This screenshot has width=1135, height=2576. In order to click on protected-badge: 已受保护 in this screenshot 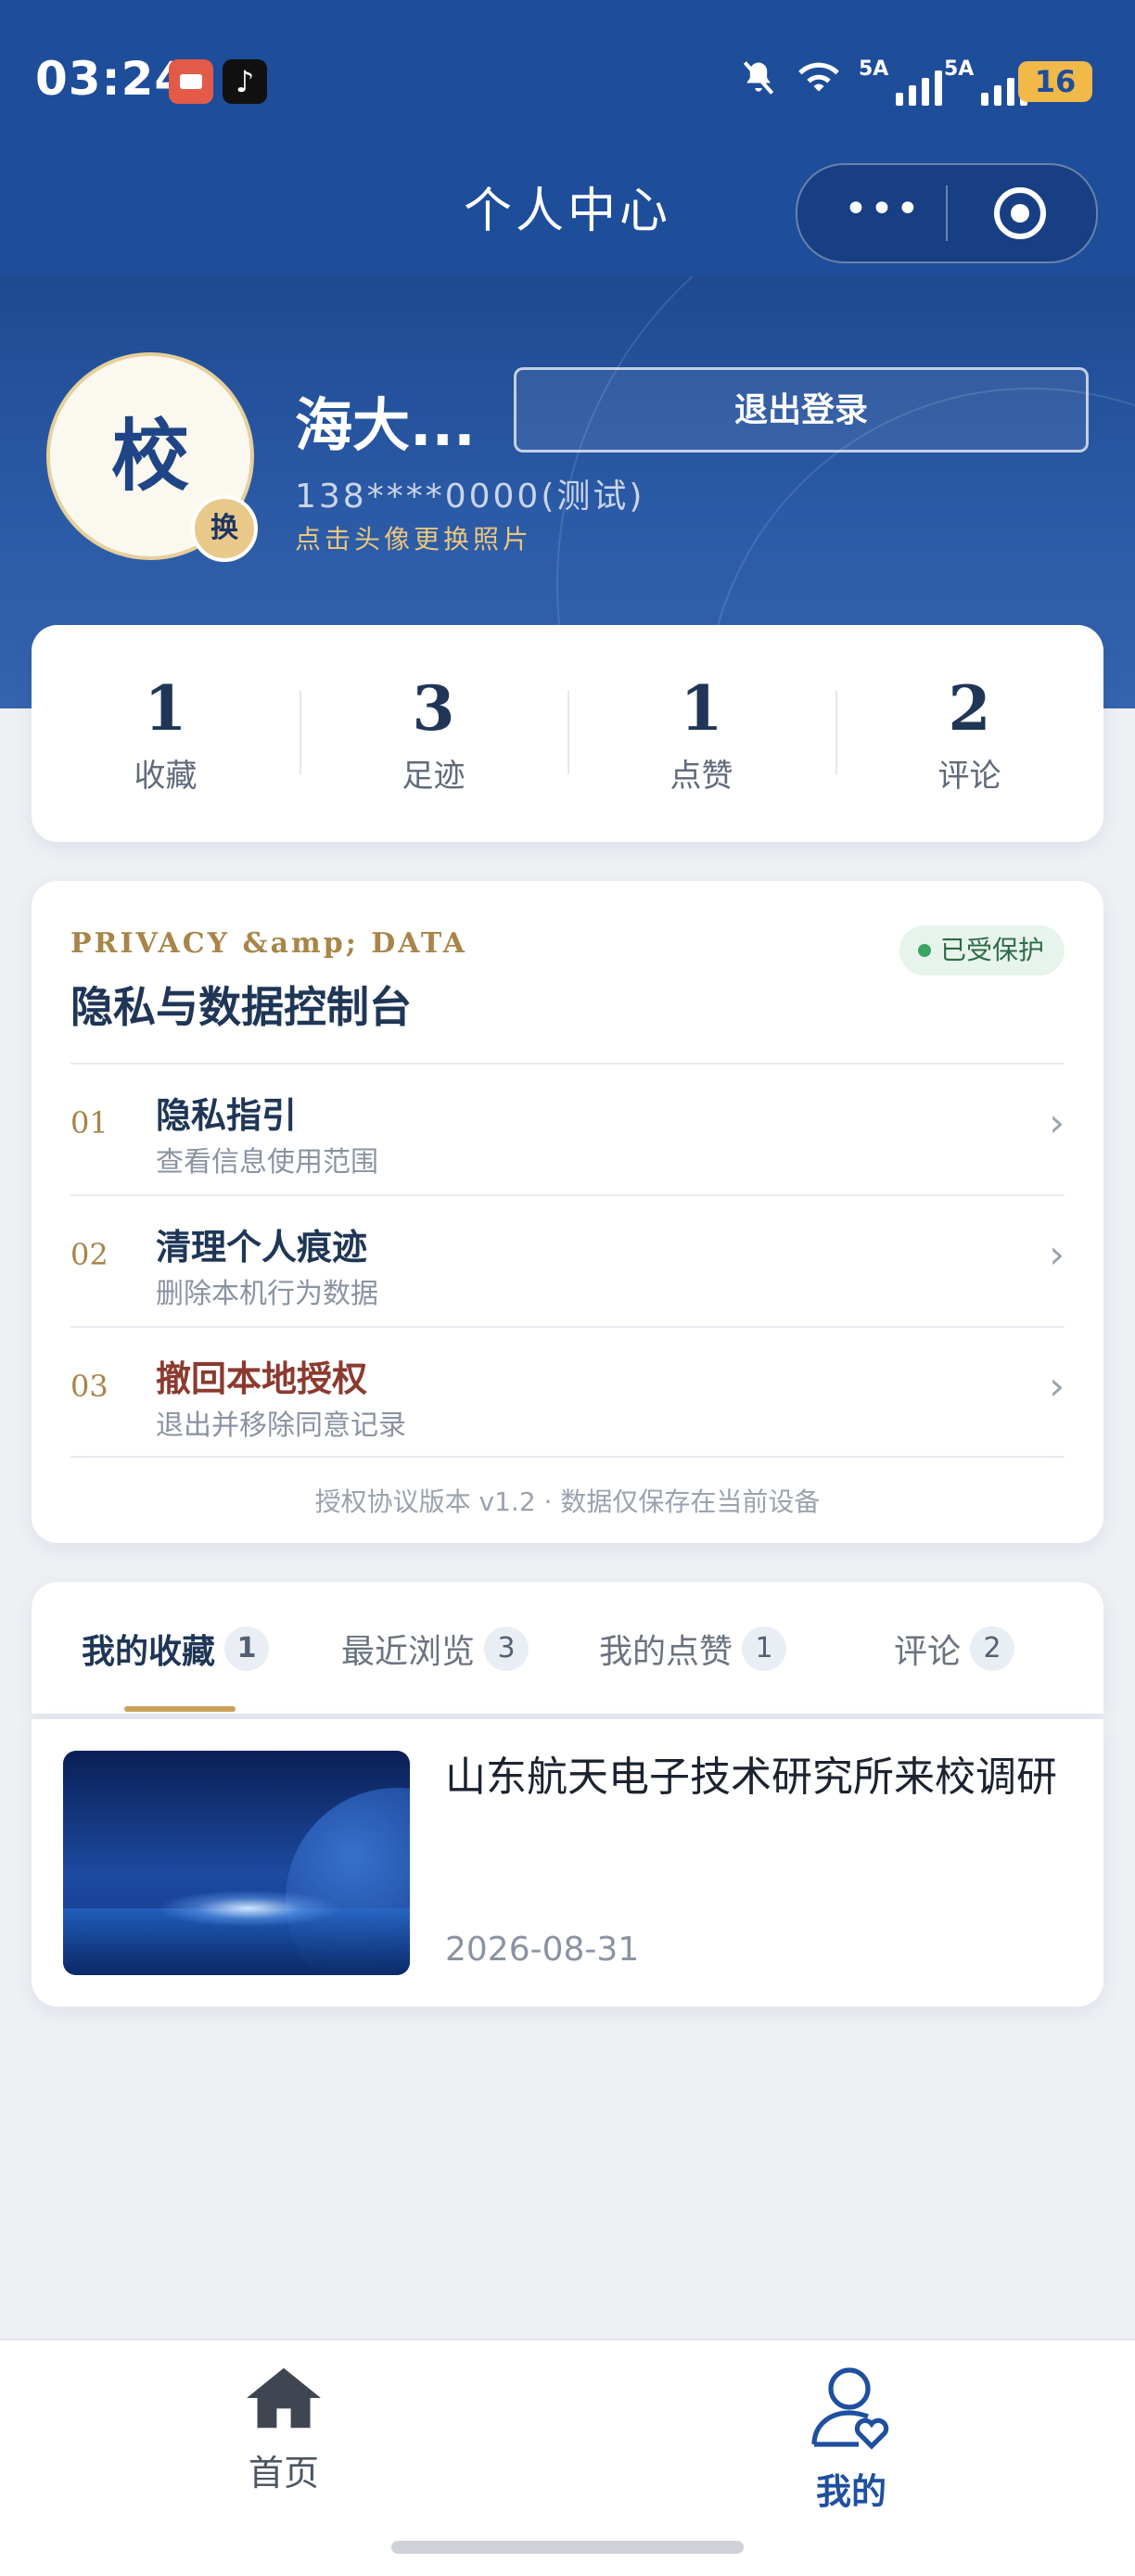, I will do `click(982, 950)`.